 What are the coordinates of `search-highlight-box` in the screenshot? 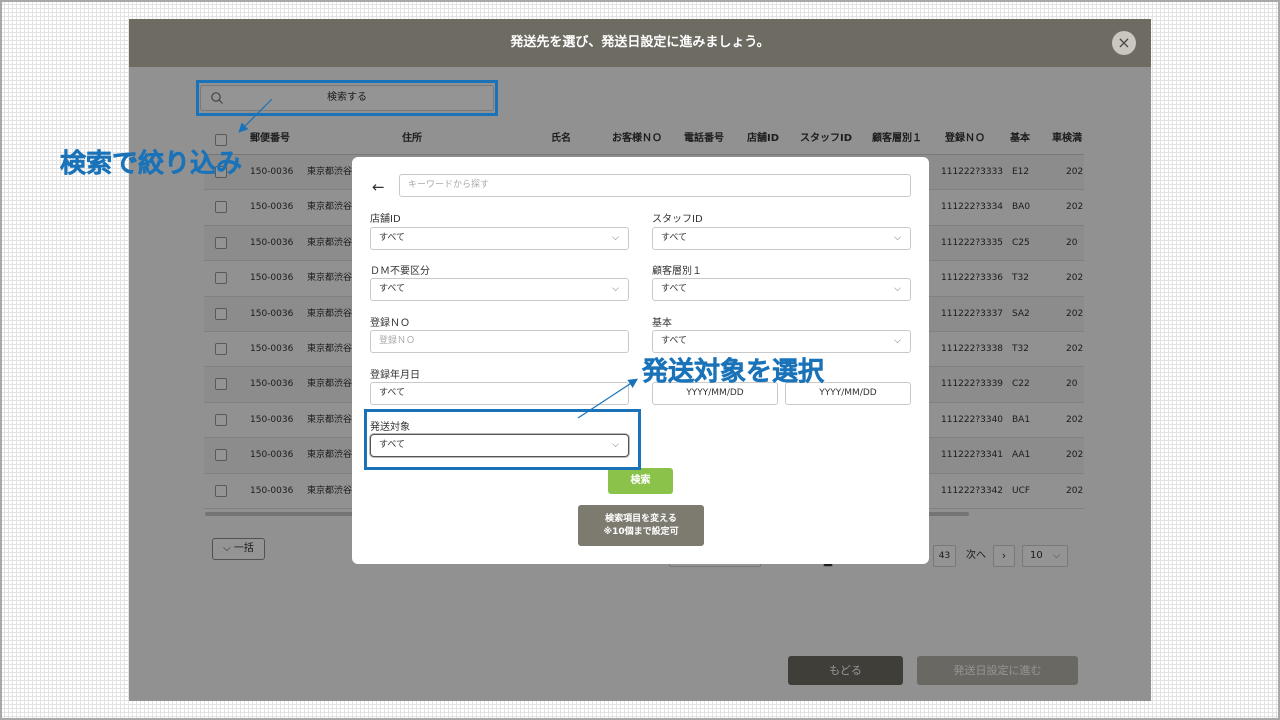 It's located at (347, 98).